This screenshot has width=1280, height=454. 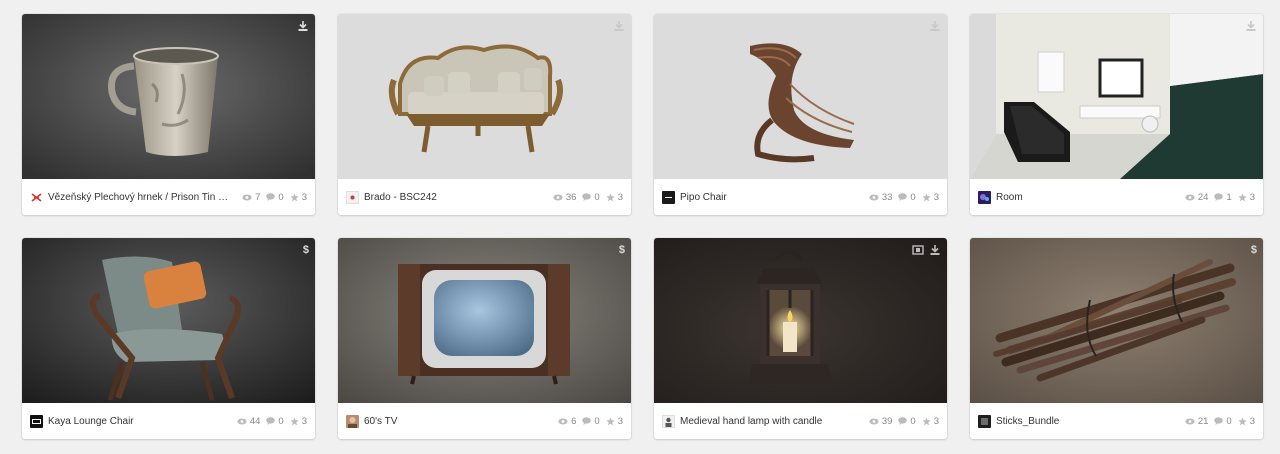 I want to click on views-stat: 36, so click(x=564, y=197).